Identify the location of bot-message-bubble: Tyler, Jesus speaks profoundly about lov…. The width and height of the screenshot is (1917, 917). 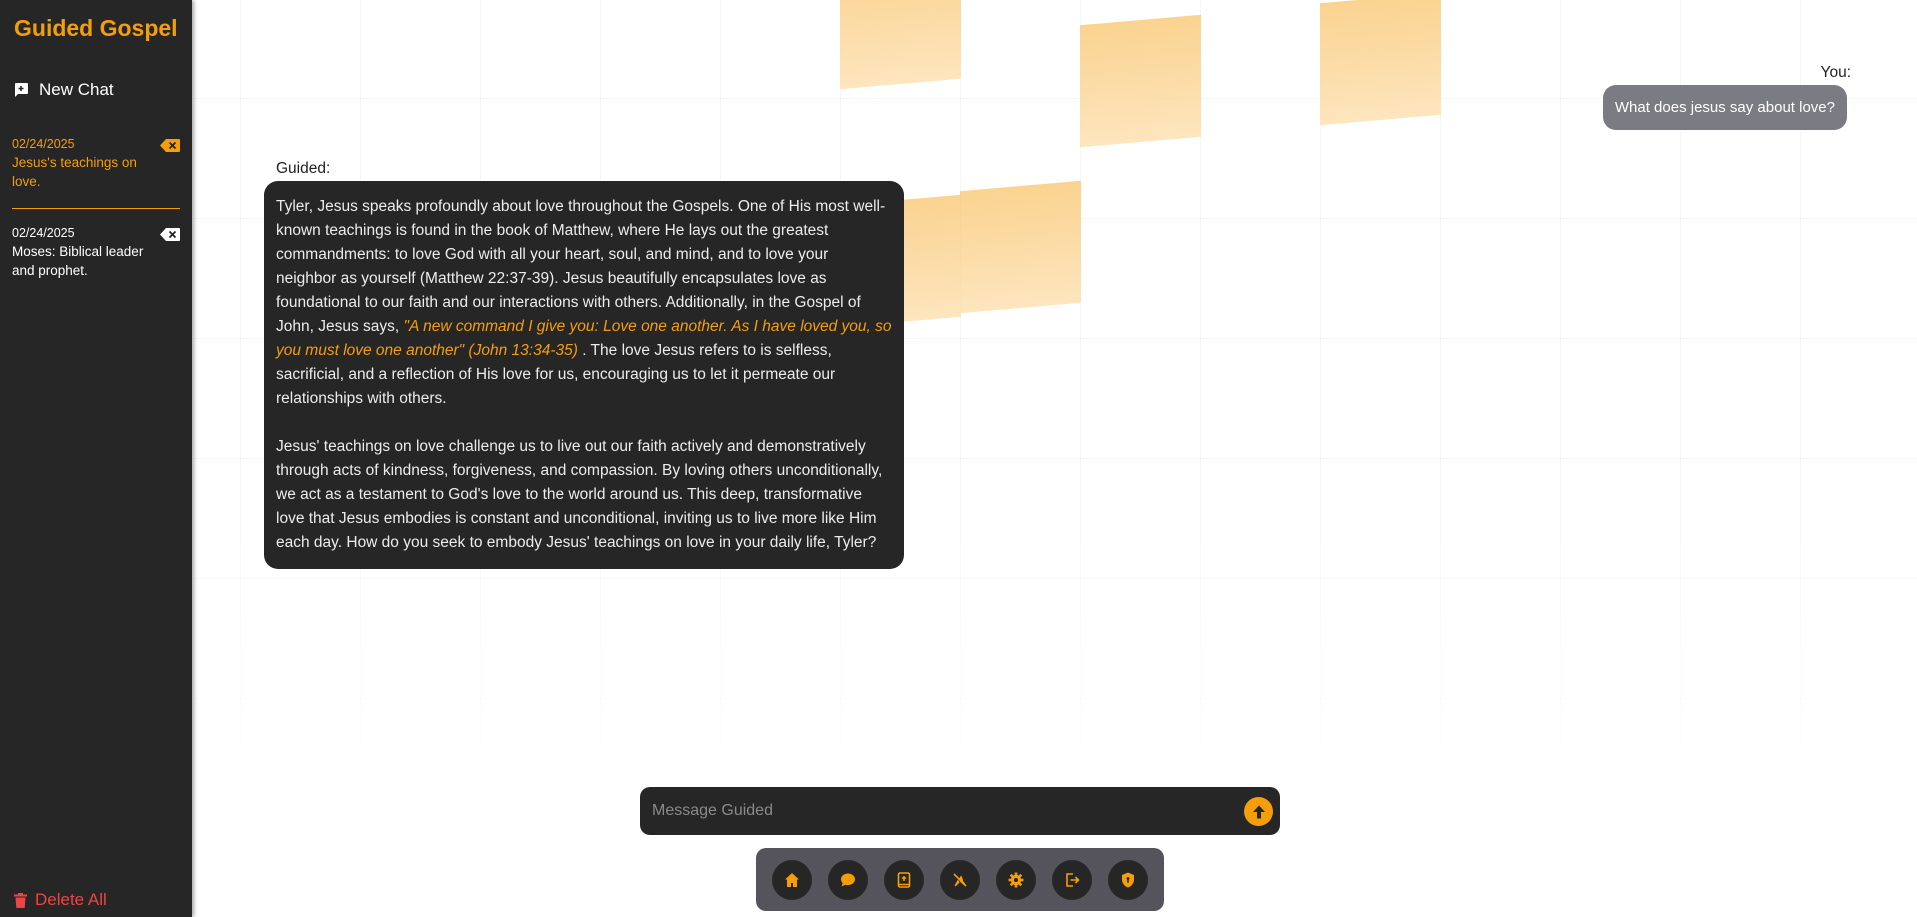
(584, 375).